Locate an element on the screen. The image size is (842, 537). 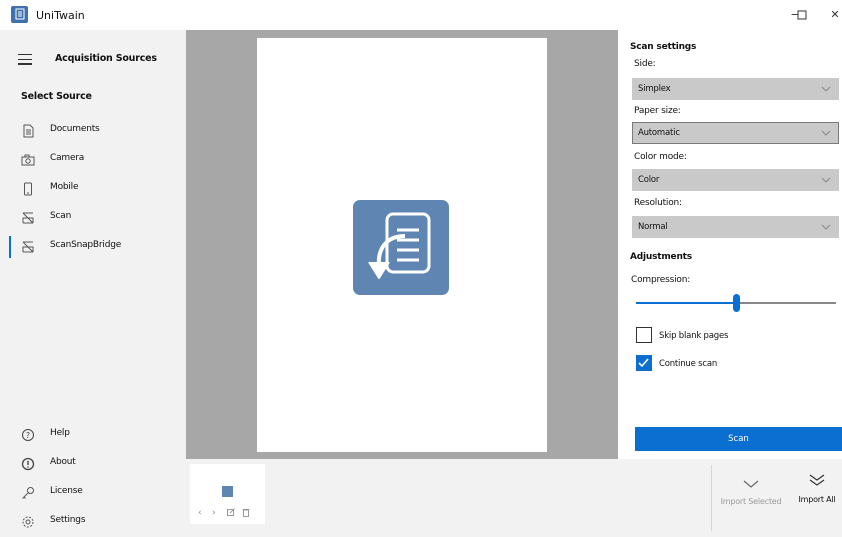
next-icon: › is located at coordinates (214, 513).